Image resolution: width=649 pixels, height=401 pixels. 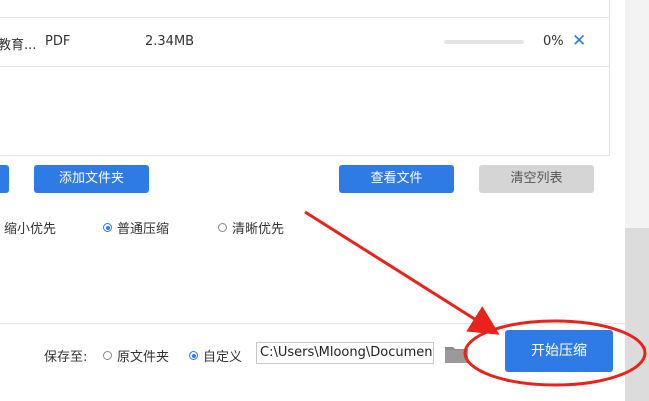 I want to click on radio-shrink-priority: 缩小优先, so click(x=30, y=227).